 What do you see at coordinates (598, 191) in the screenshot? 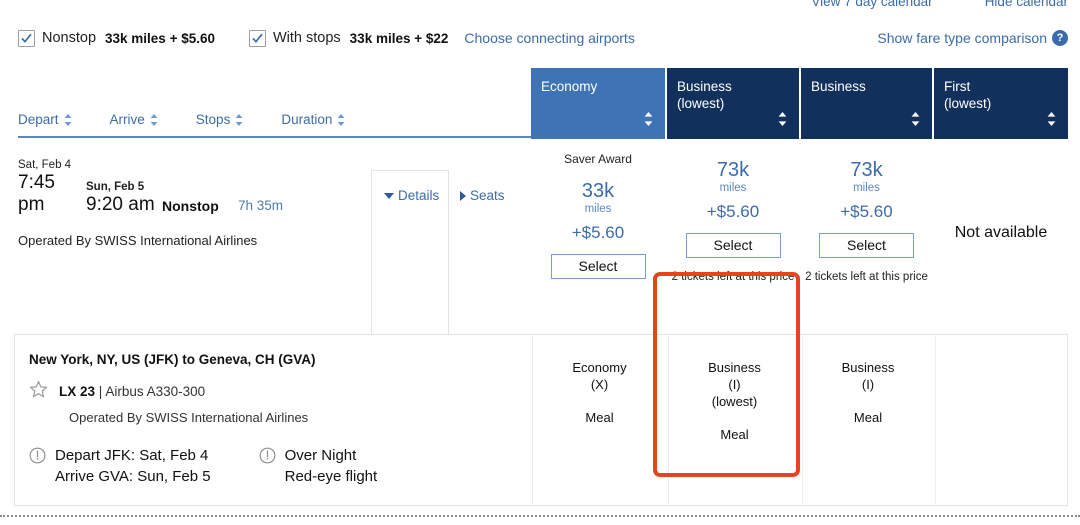
I see `miles-amount: 33k` at bounding box center [598, 191].